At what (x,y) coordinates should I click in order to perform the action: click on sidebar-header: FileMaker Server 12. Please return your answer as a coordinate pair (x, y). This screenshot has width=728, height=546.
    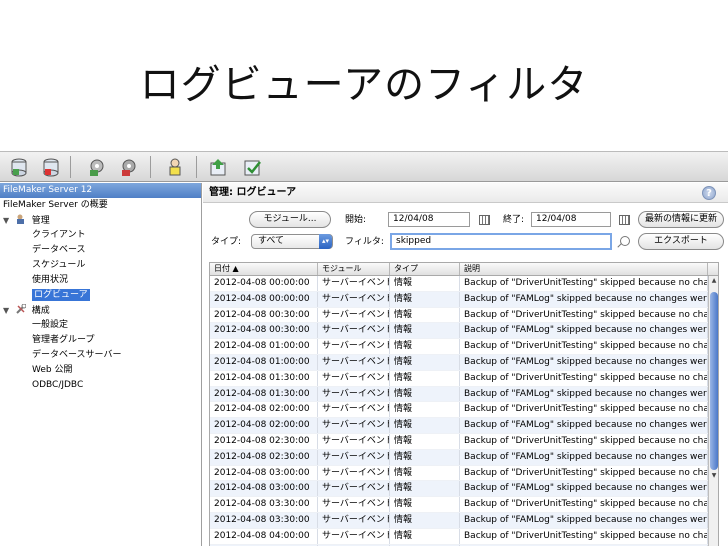
    Looking at the image, I should click on (100, 190).